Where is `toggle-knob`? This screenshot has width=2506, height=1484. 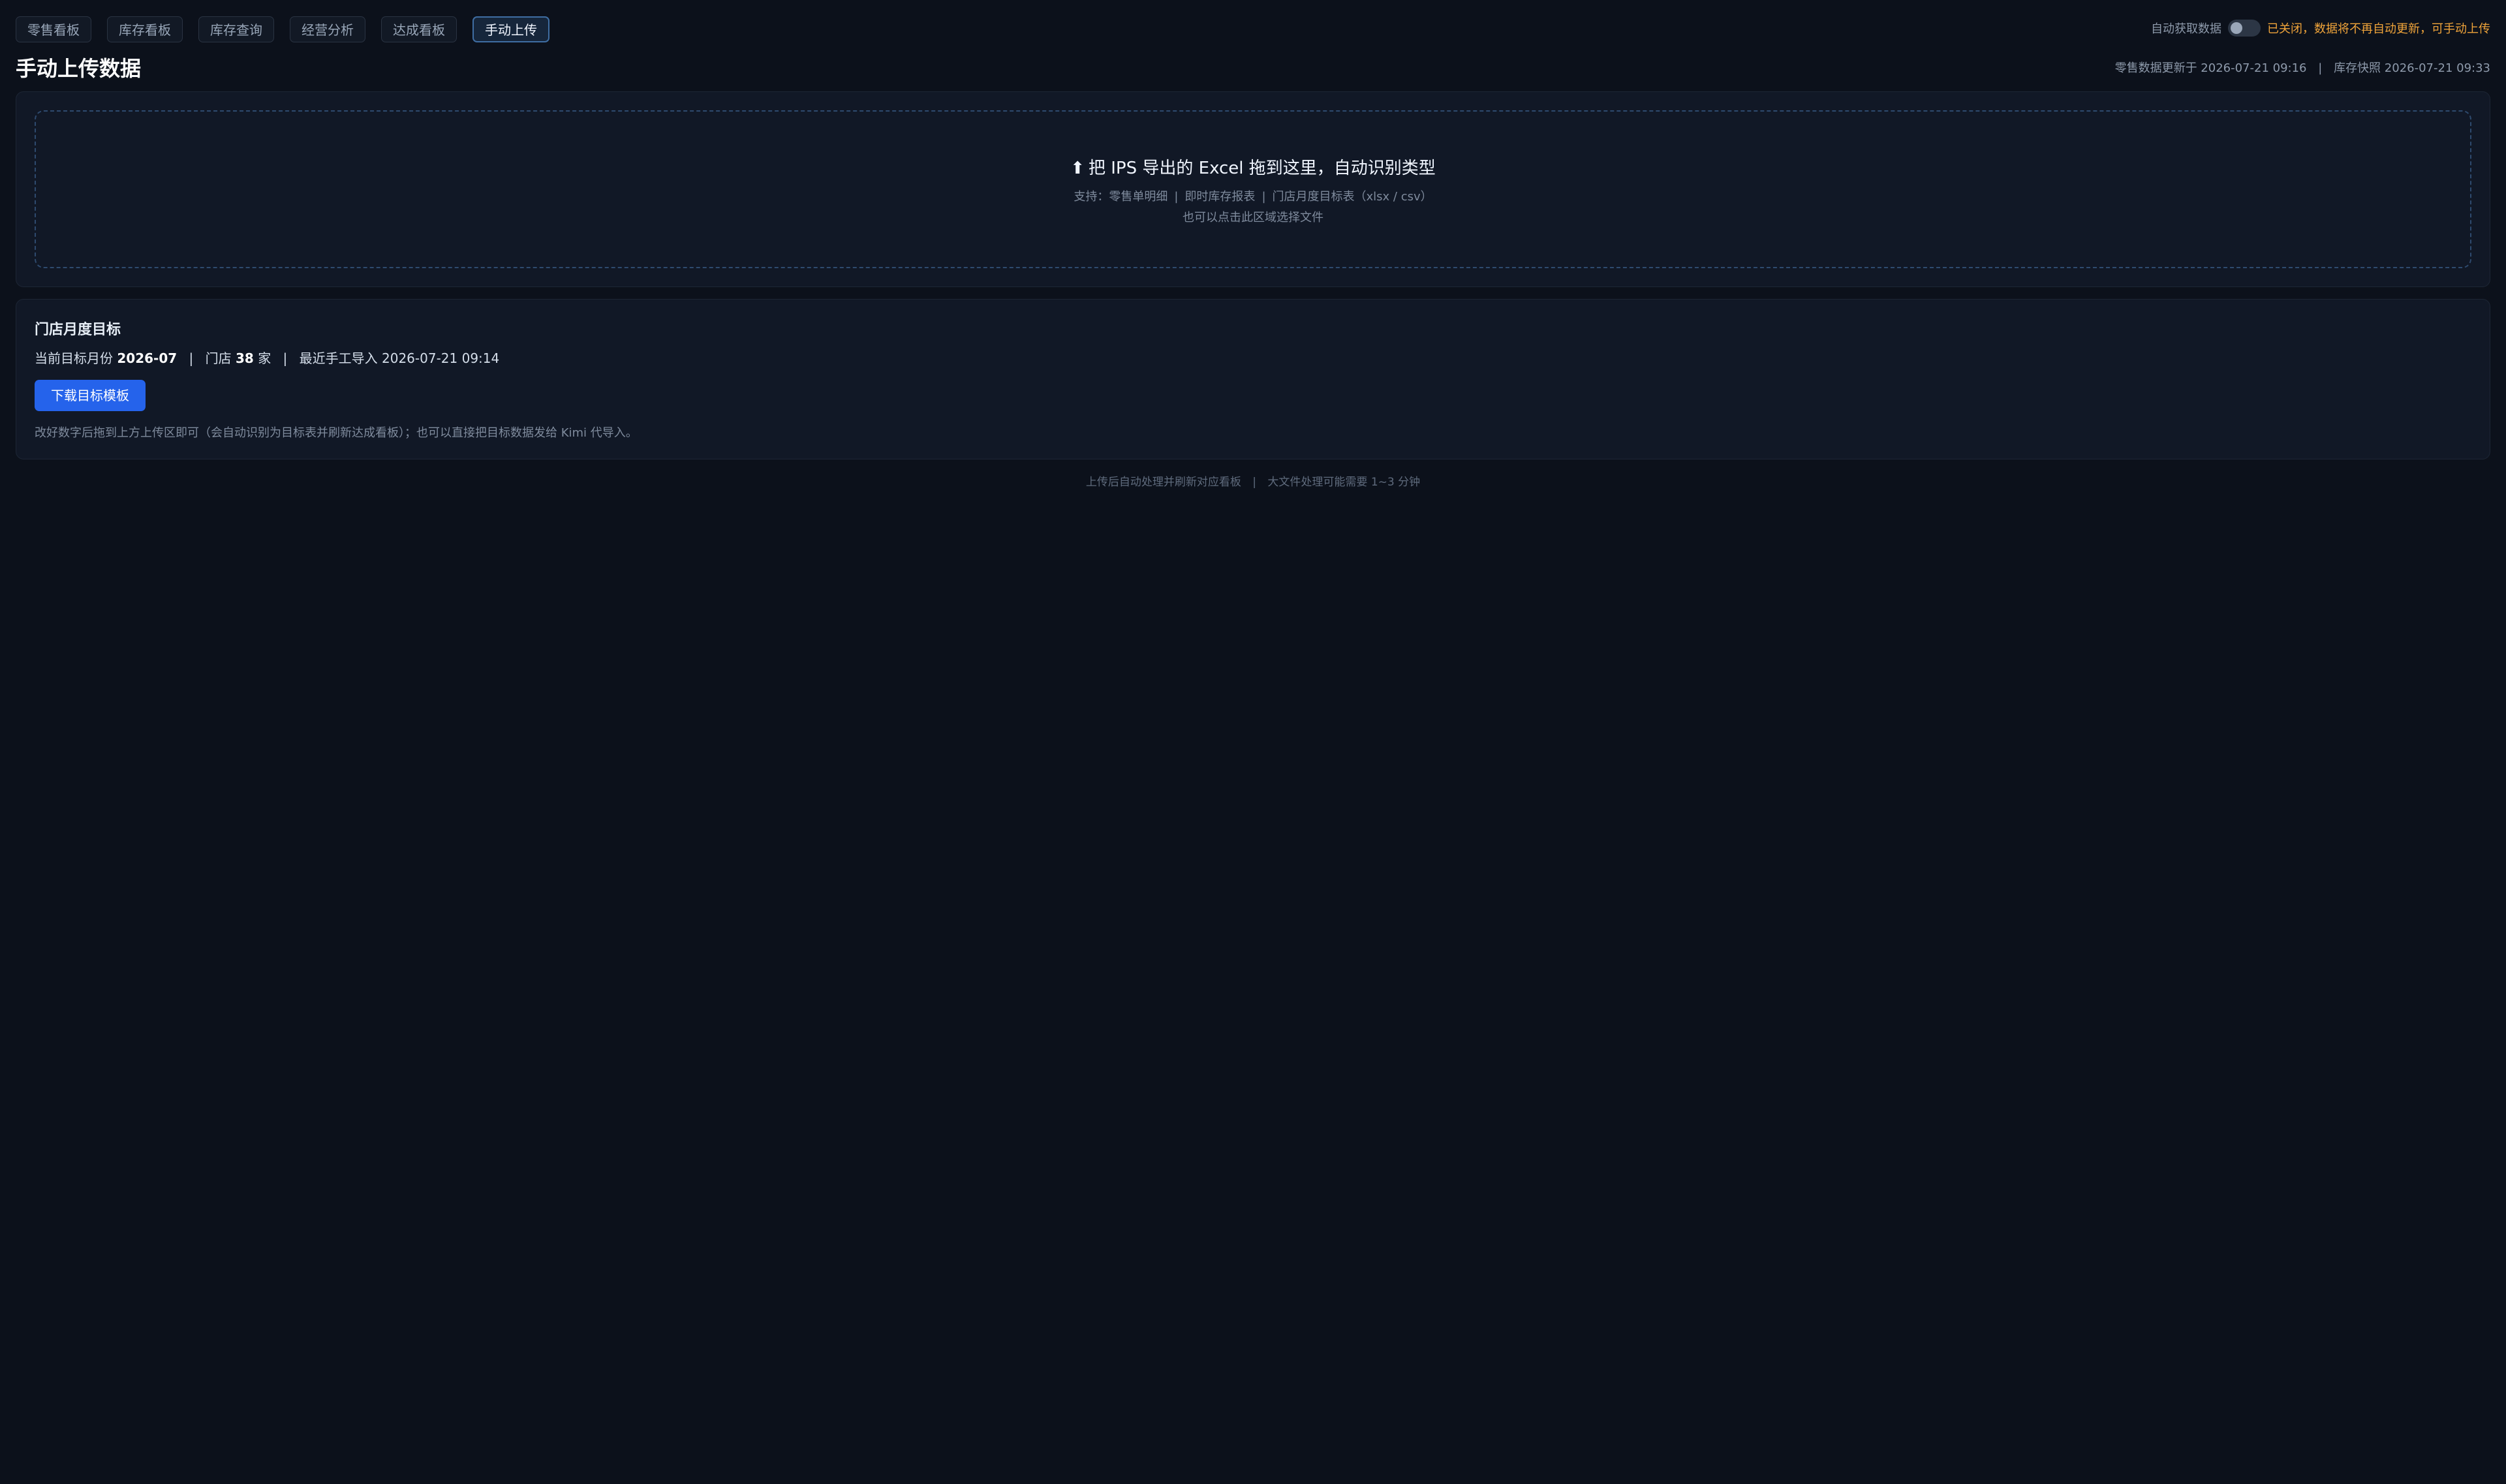
toggle-knob is located at coordinates (2236, 28).